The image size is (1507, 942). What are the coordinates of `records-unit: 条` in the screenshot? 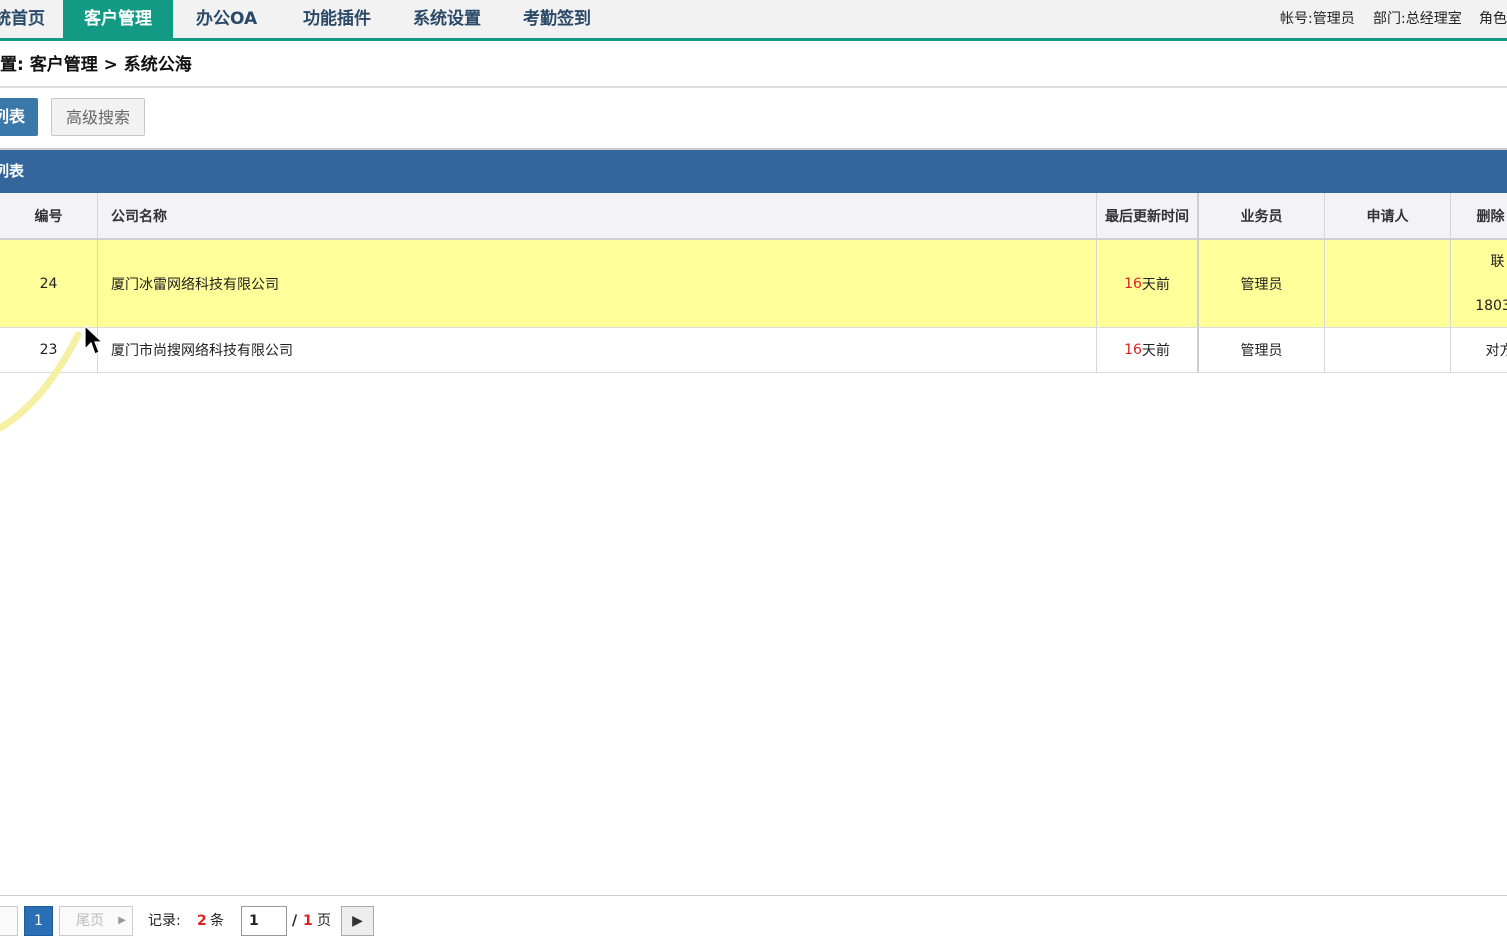 It's located at (217, 921).